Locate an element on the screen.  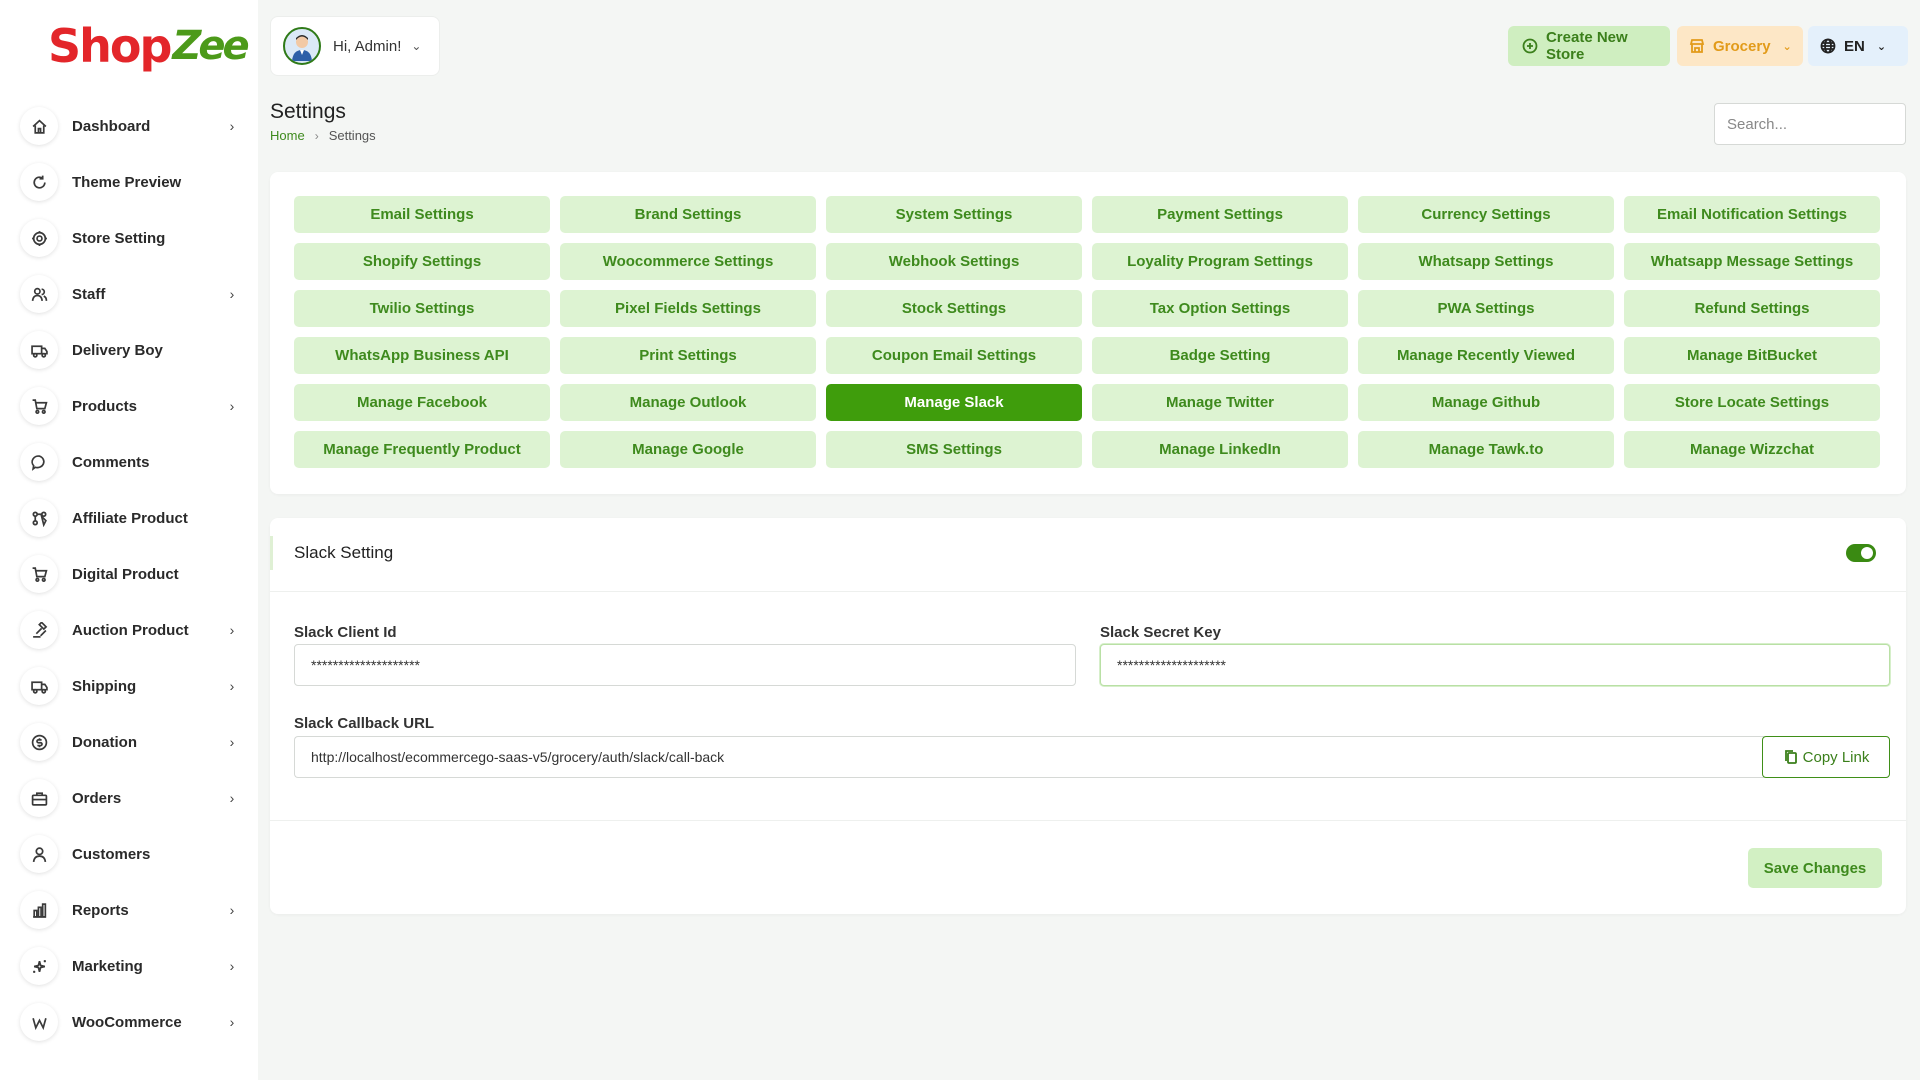
avatar-person-icon is located at coordinates (302, 48).